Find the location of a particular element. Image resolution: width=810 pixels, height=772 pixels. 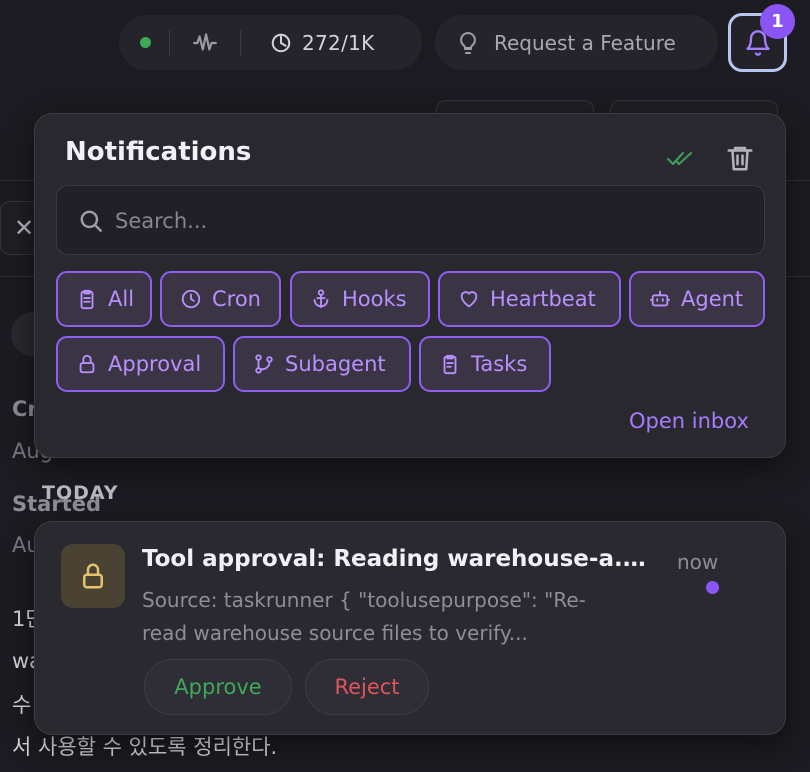

clock-icon is located at coordinates (191, 299).